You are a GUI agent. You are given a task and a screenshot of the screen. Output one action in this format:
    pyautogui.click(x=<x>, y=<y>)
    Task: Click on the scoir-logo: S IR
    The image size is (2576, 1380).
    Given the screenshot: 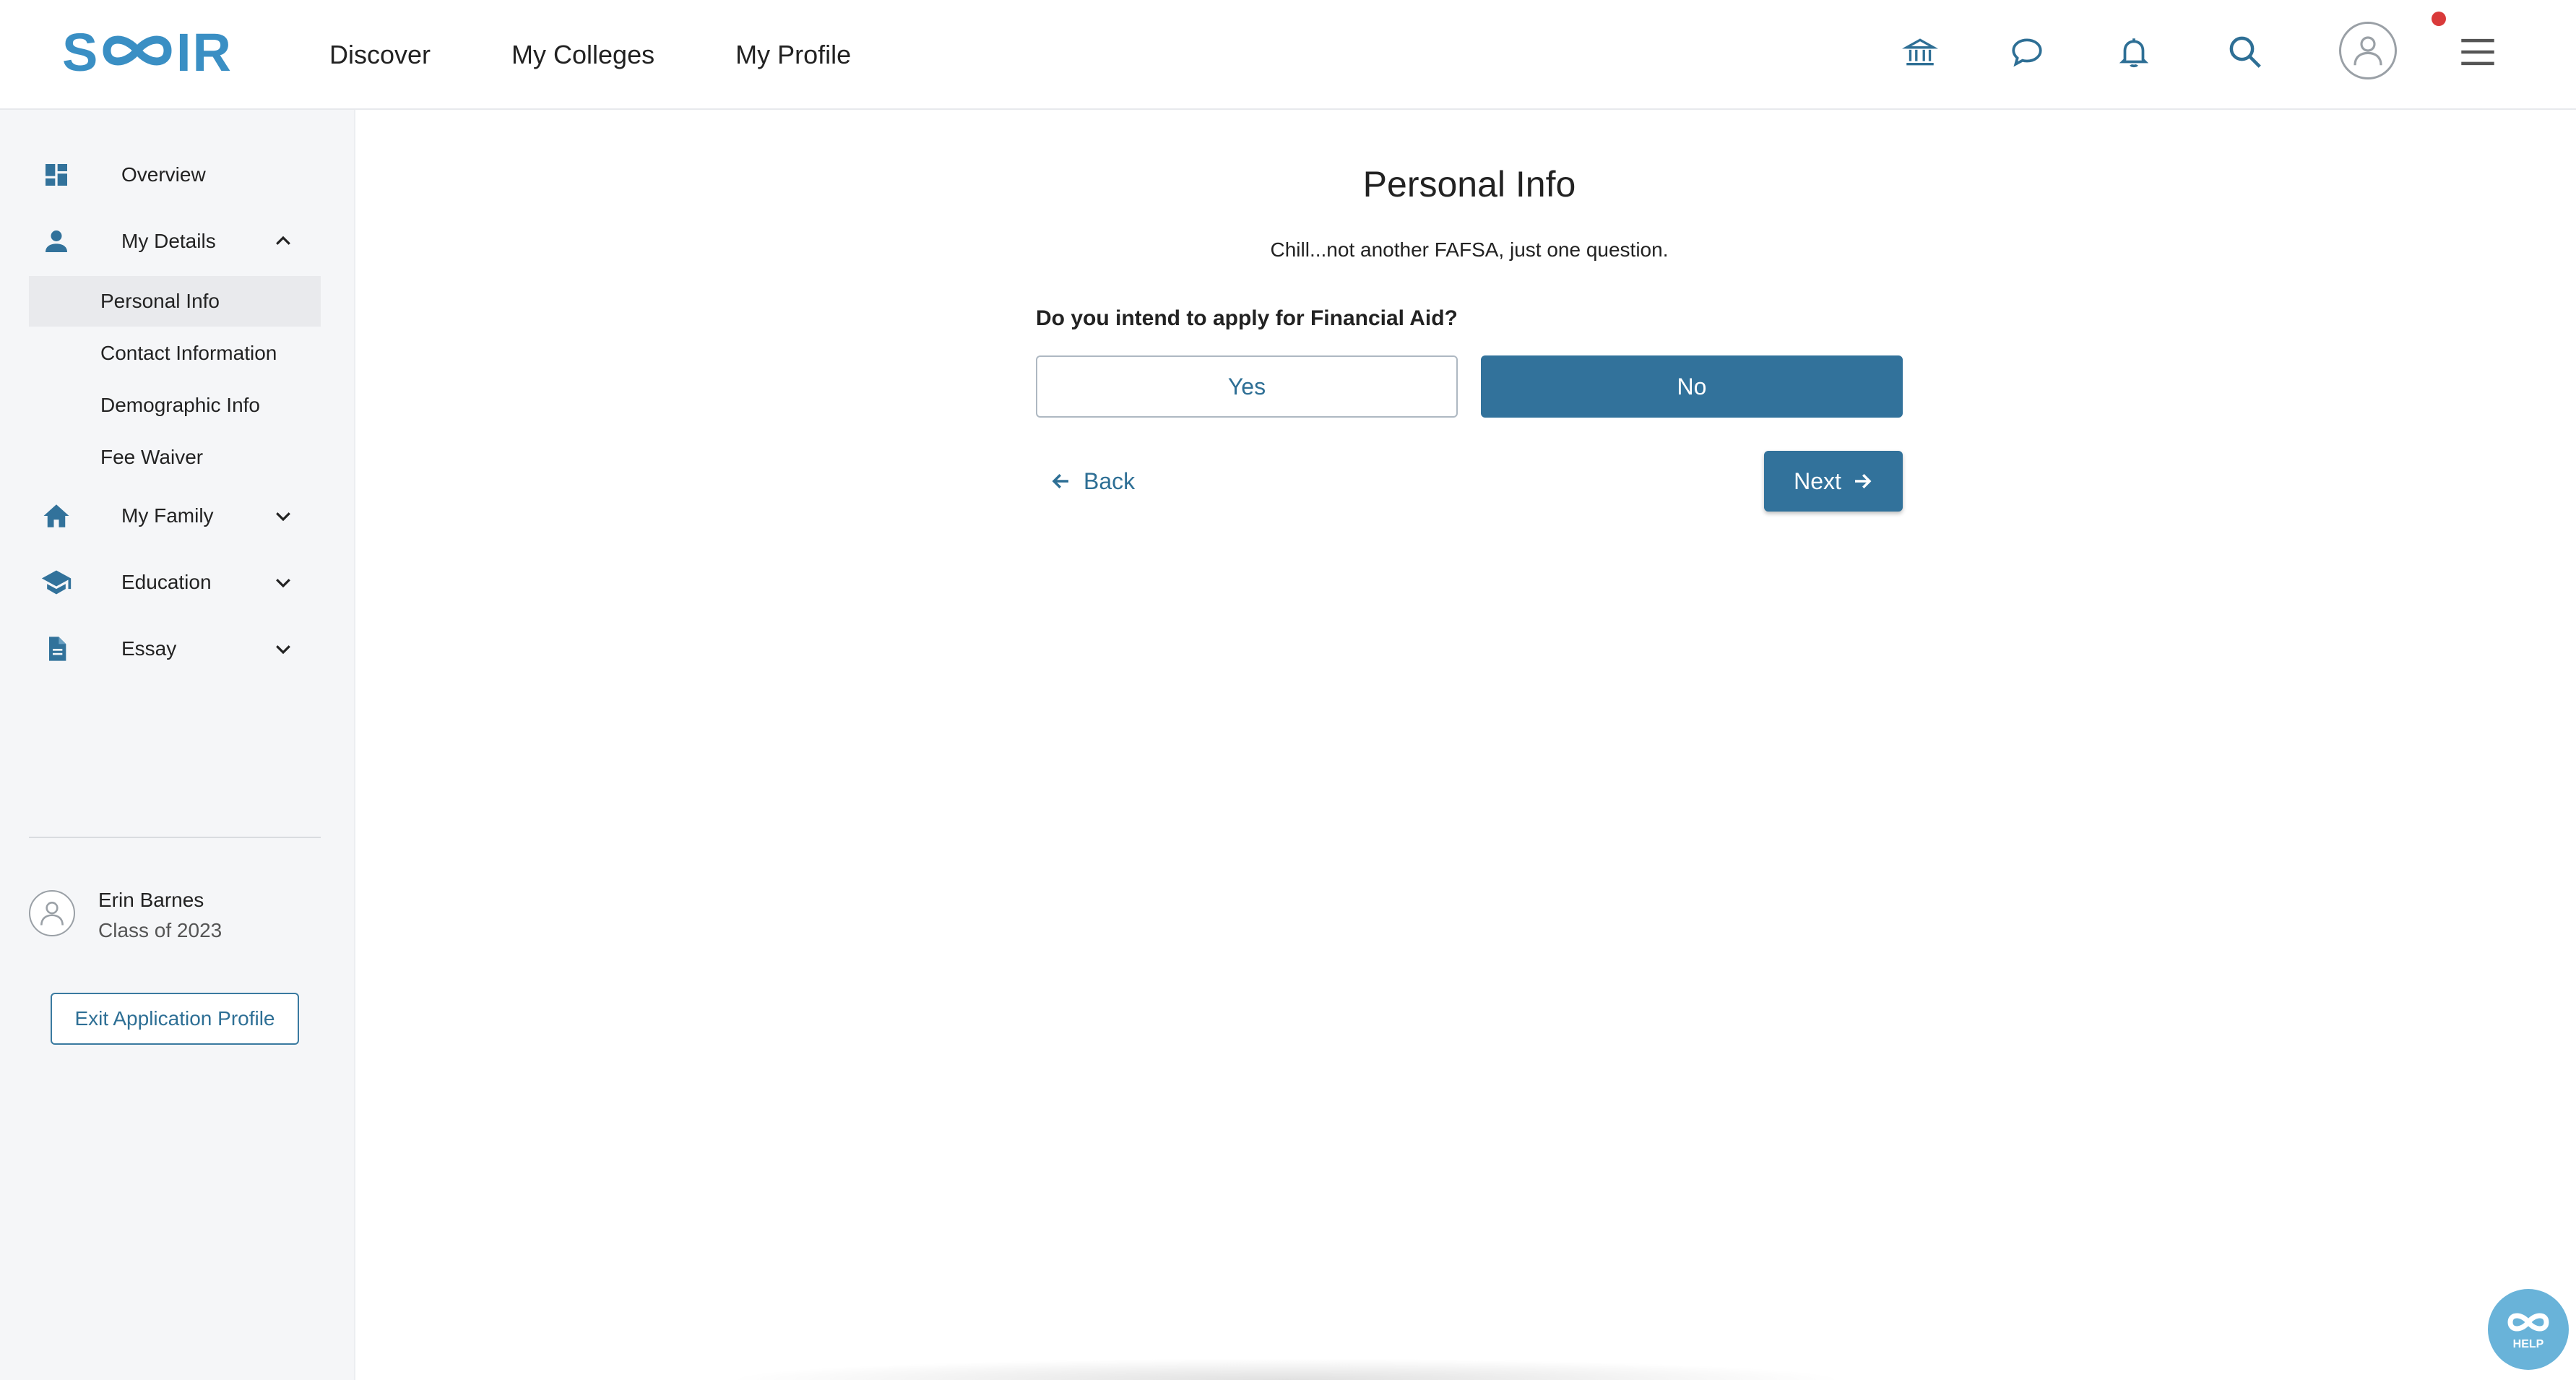 What is the action you would take?
    pyautogui.click(x=192, y=52)
    